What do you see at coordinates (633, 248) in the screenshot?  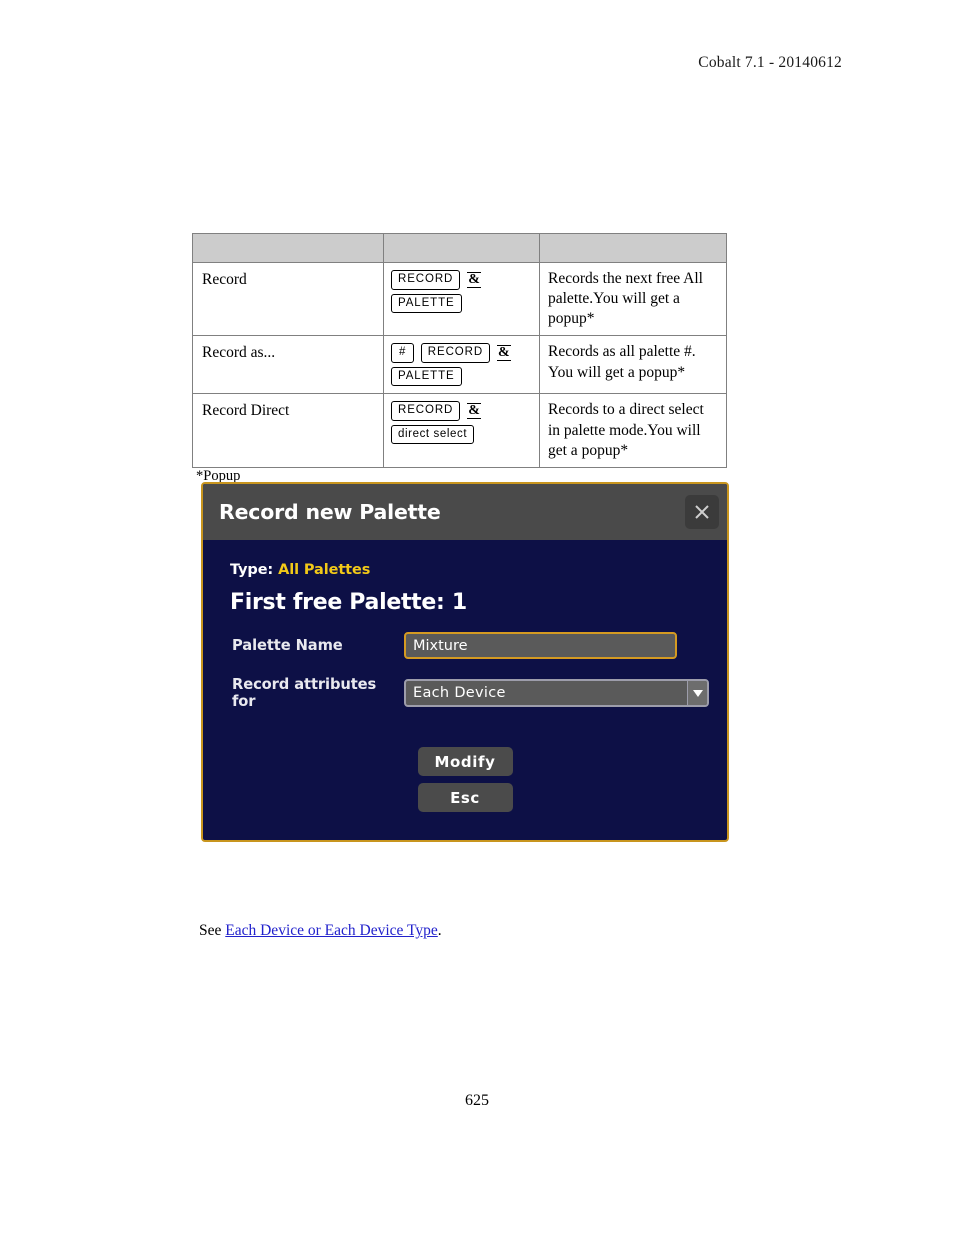 I see `table-header-description` at bounding box center [633, 248].